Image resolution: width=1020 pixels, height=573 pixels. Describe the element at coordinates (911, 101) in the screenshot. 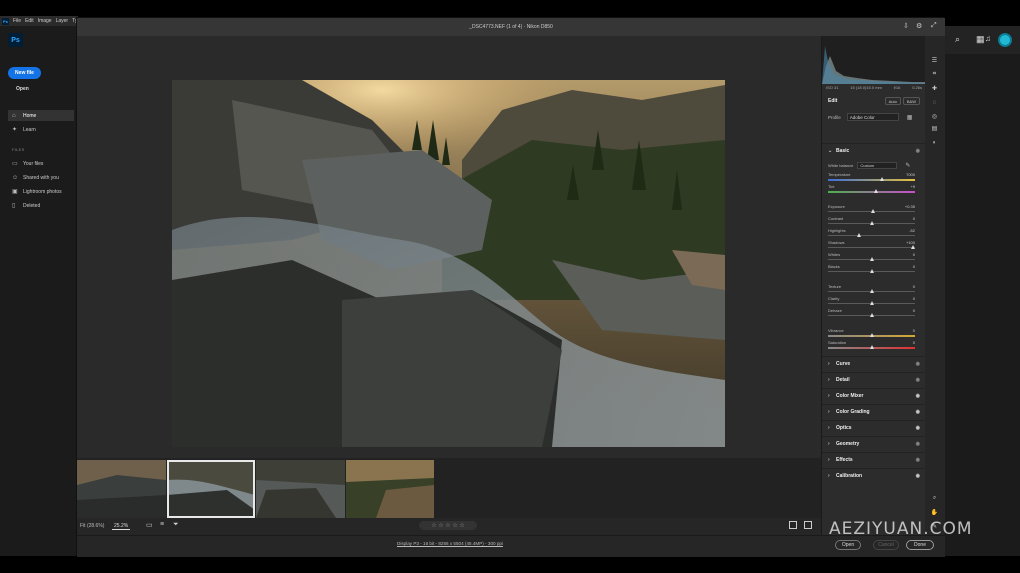

I see `bw-button: B&W` at that location.